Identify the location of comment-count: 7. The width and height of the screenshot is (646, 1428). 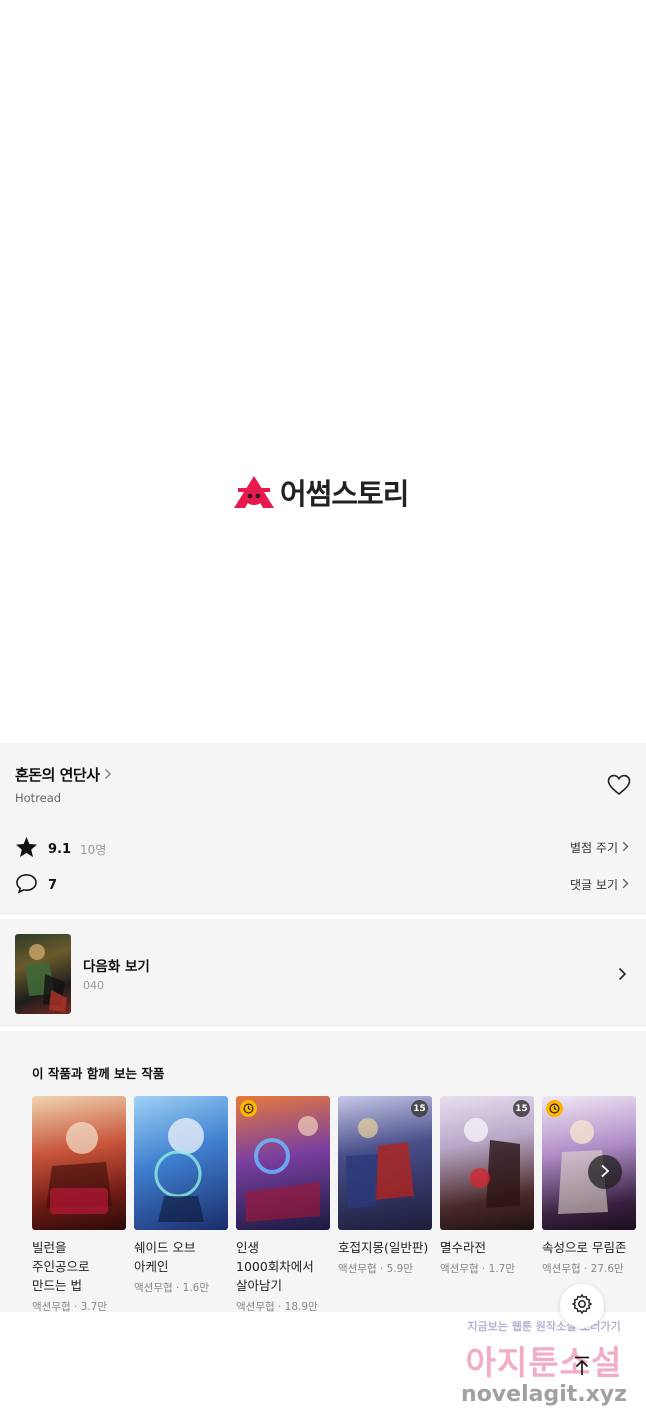
(53, 885).